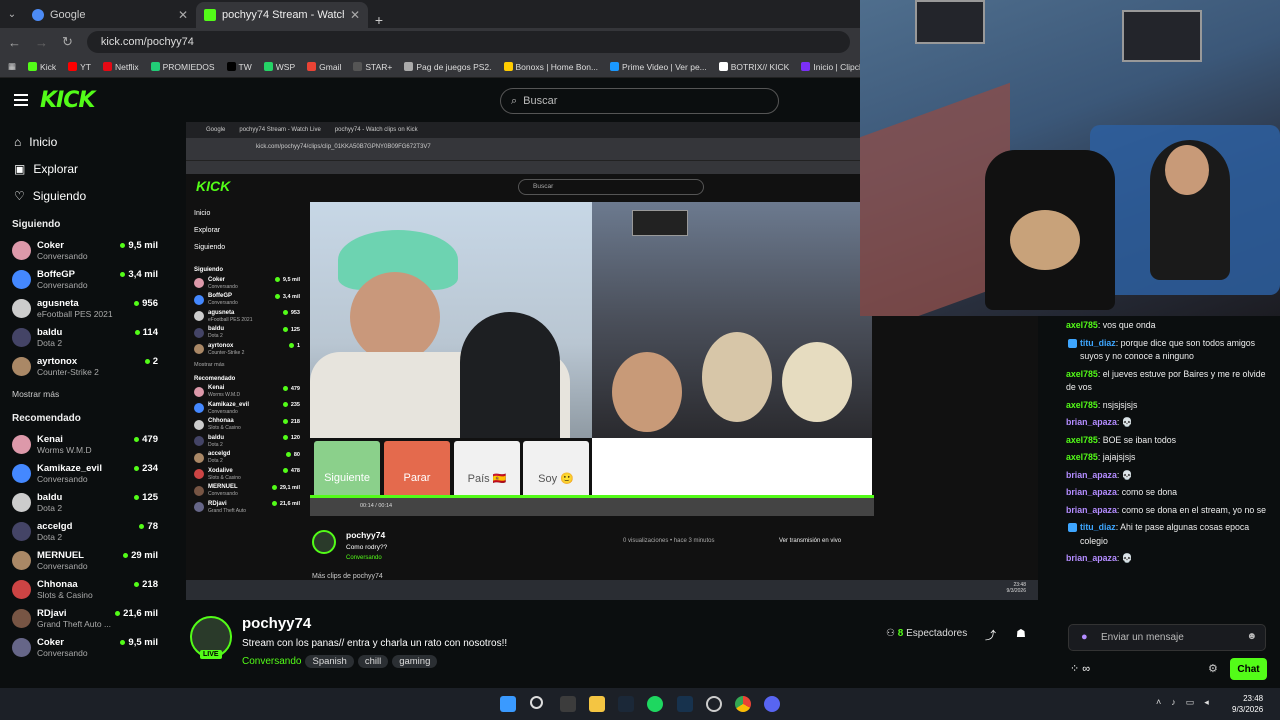  I want to click on discord-icon, so click(772, 704).